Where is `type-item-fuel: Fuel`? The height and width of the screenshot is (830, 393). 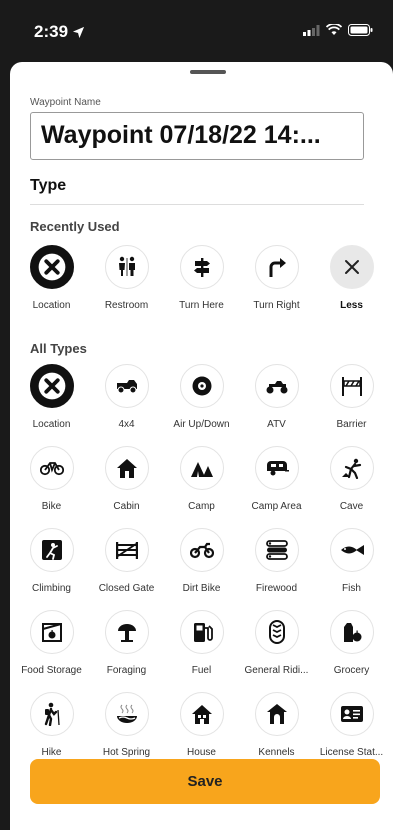
type-item-fuel: Fuel is located at coordinates (201, 643).